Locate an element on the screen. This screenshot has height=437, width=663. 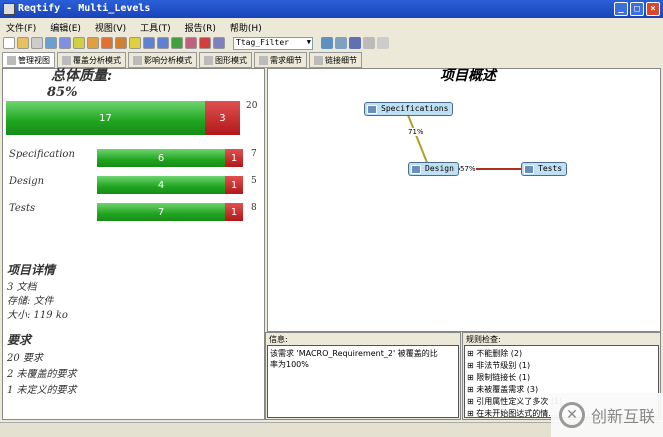
rule-label: 限制链接长 (1) is located at coordinates (503, 377).